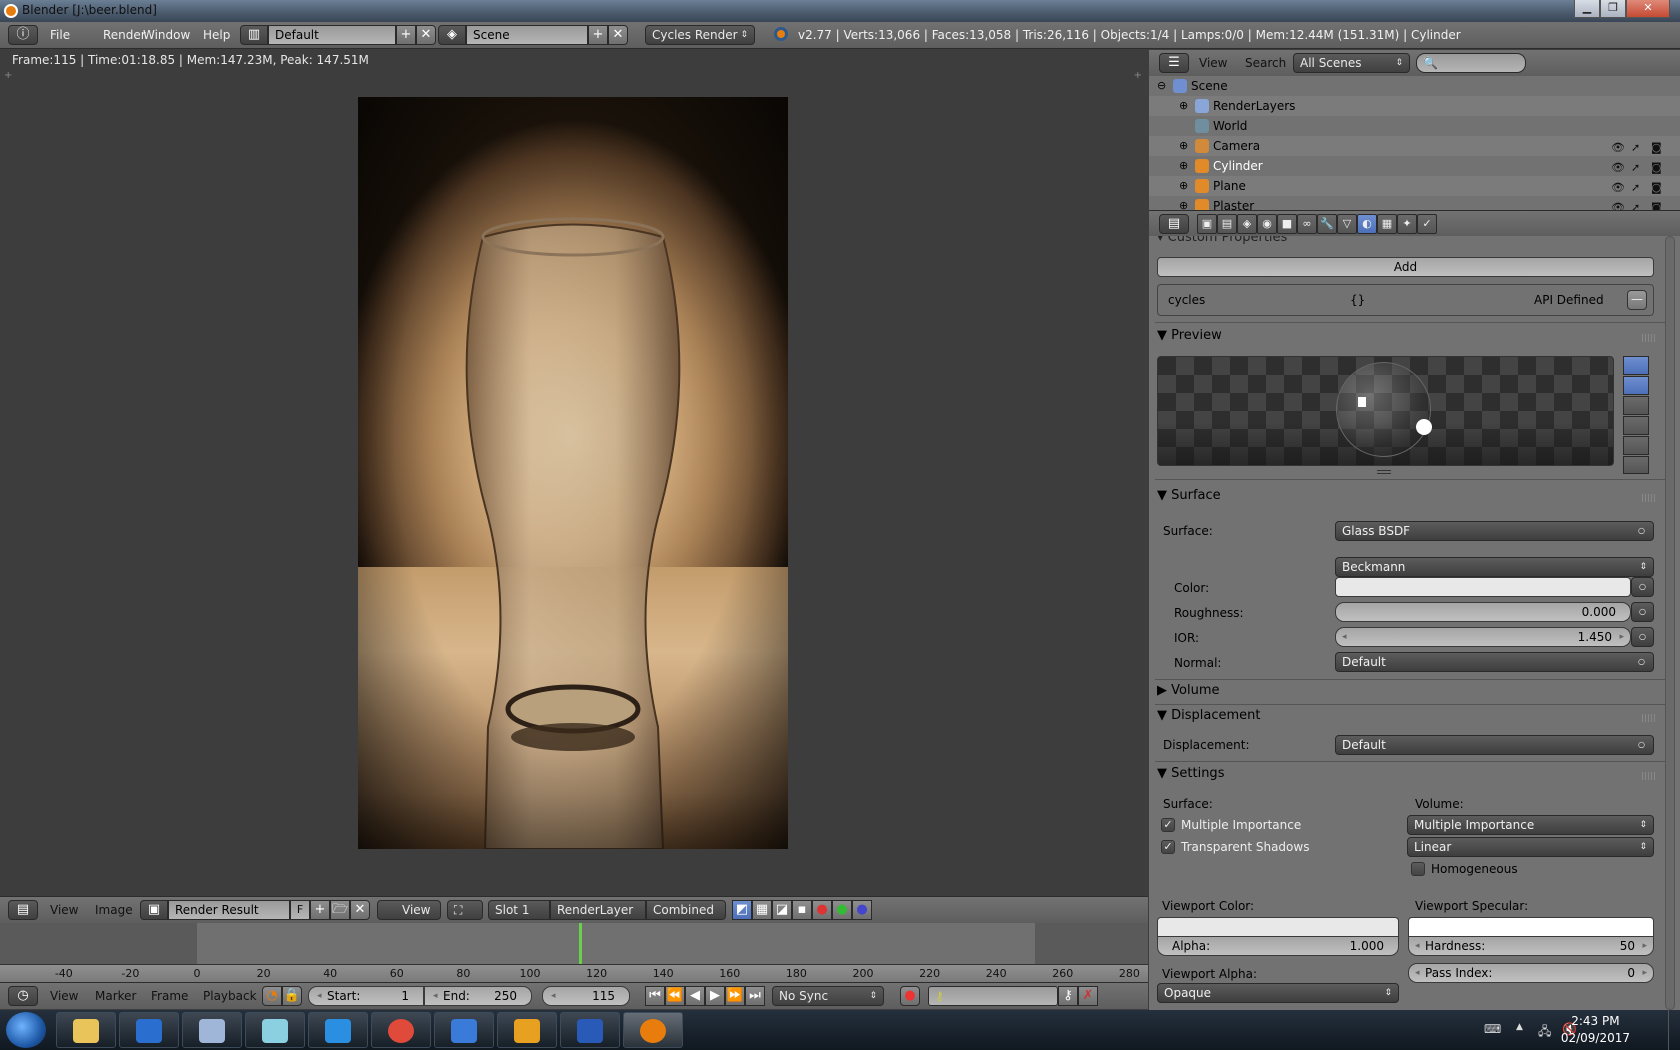 This screenshot has height=1050, width=1680. I want to click on preview-range-icon: ◔, so click(272, 996).